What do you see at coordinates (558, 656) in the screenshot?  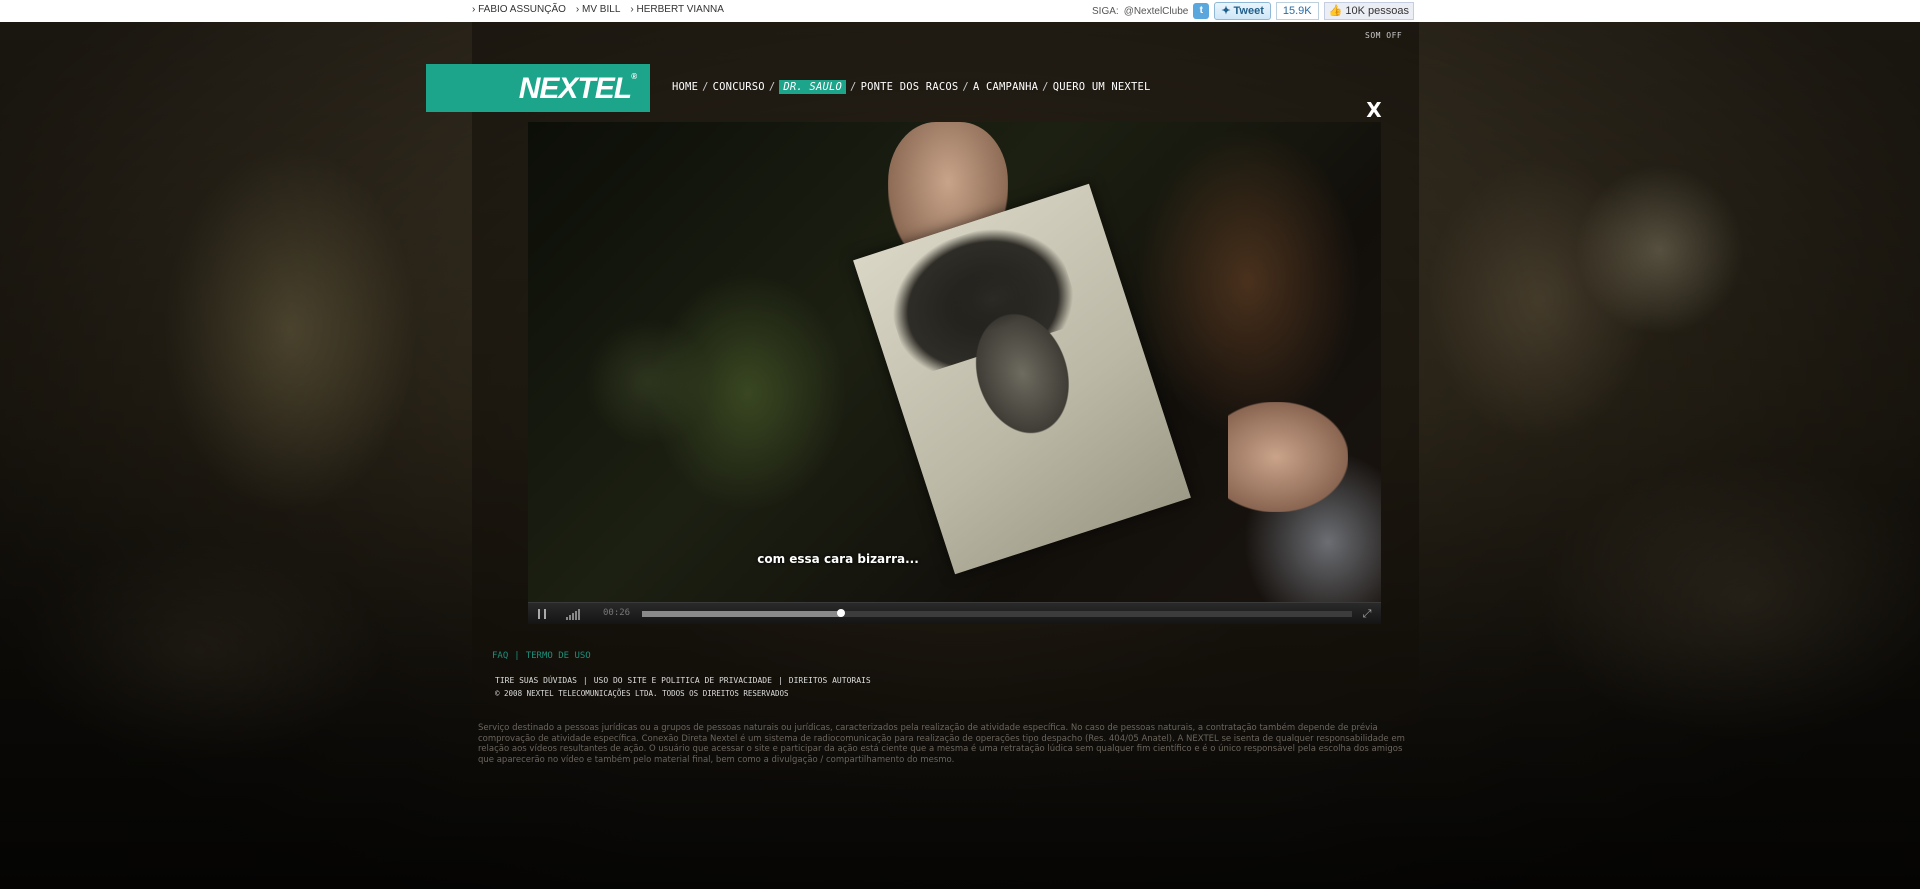 I see `terms-link: TERMO DE USO` at bounding box center [558, 656].